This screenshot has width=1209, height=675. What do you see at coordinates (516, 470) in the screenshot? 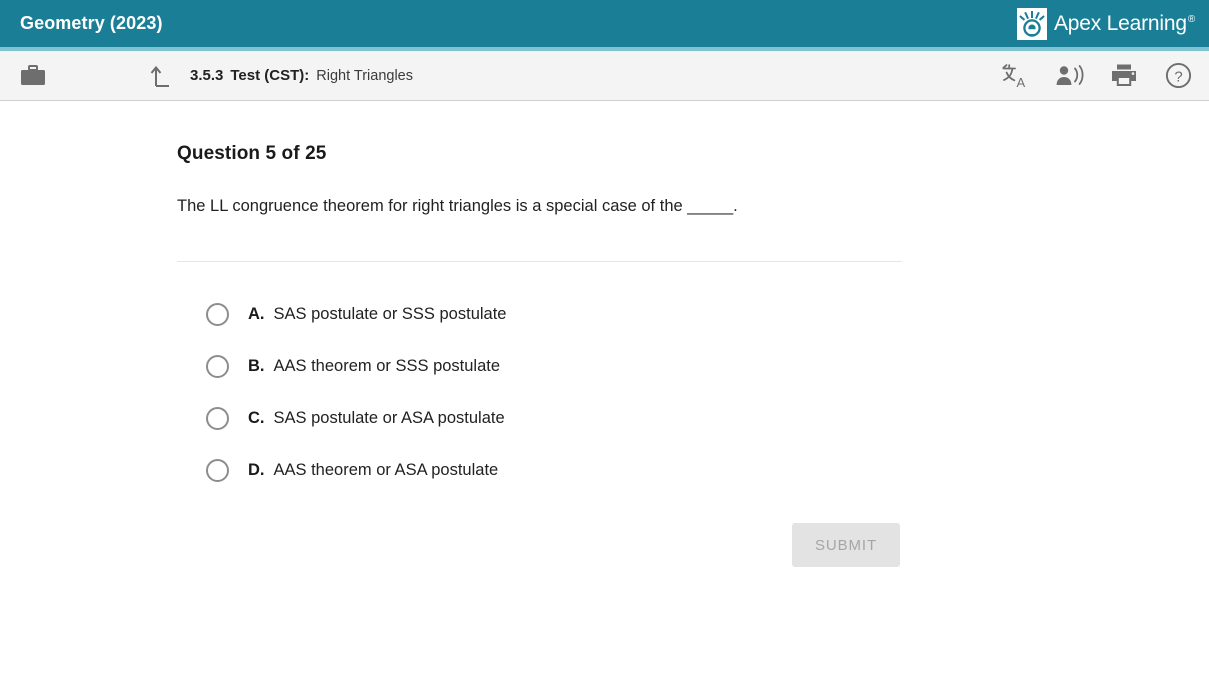
I see `answer-option-d: D. AAS theorem or ASA postulate` at bounding box center [516, 470].